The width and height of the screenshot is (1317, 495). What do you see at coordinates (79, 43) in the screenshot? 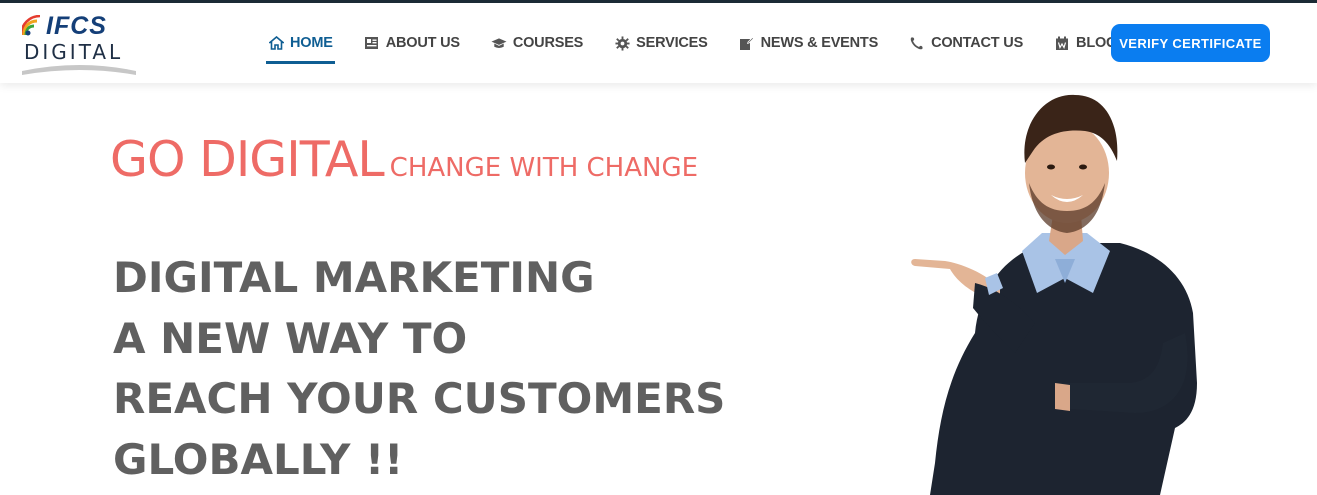
I see `brand-logo: IFCS DIGITAL` at bounding box center [79, 43].